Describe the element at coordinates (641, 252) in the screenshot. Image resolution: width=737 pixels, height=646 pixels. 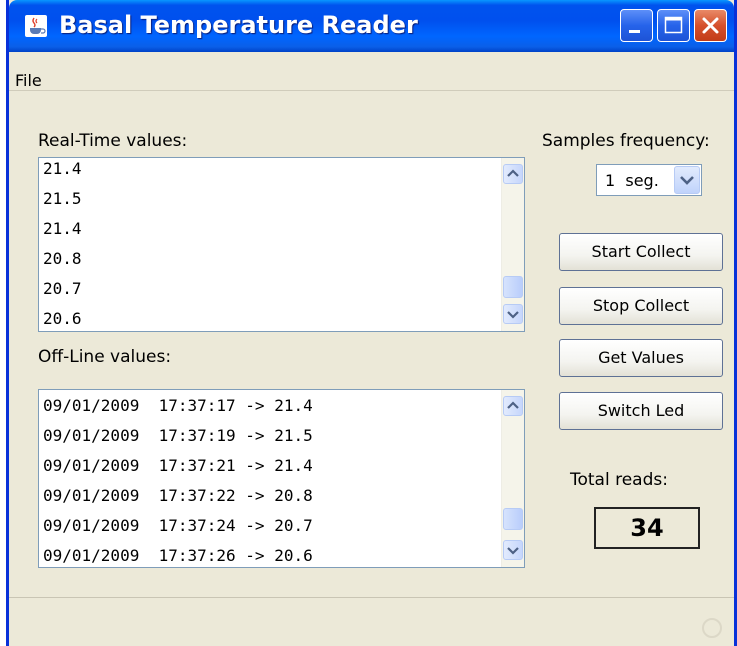
I see `start-collect-button: Start Collect` at that location.